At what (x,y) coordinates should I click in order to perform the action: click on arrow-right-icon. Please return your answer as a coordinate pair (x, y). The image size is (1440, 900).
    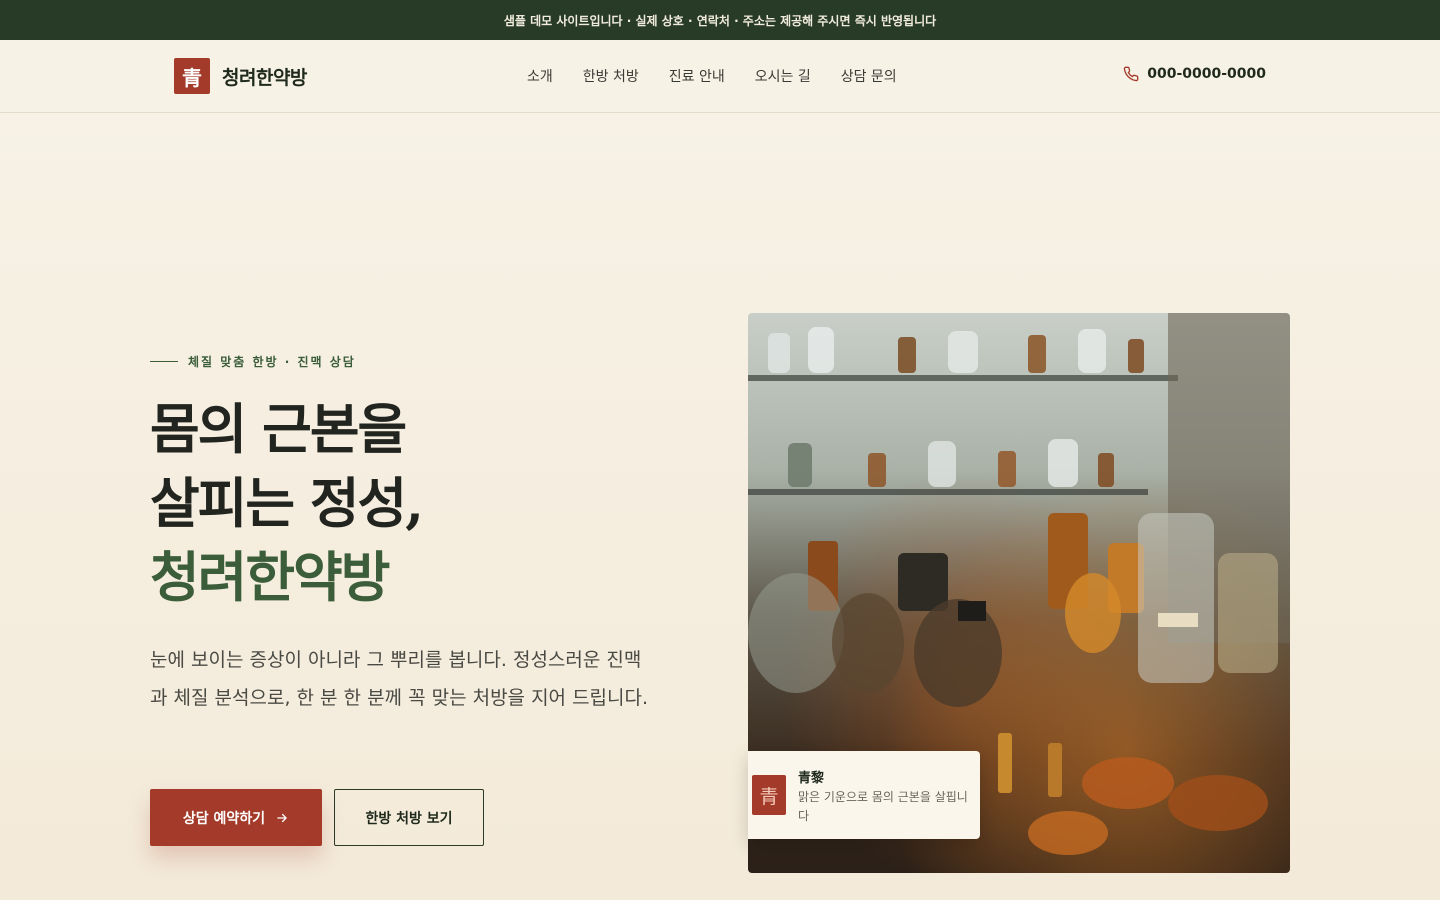
    Looking at the image, I should click on (282, 817).